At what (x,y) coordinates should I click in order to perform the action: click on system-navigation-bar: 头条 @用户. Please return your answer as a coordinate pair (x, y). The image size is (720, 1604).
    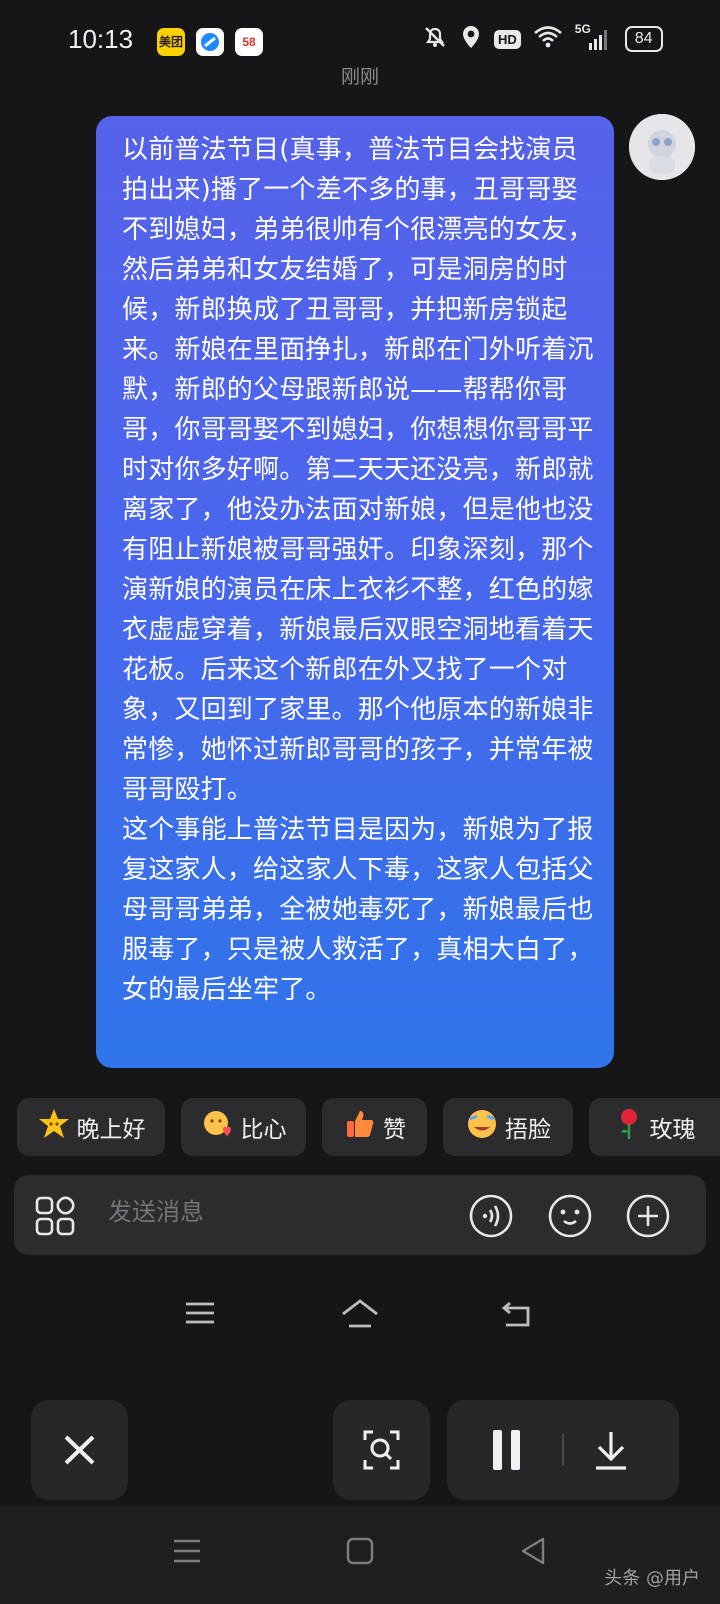
    Looking at the image, I should click on (360, 1555).